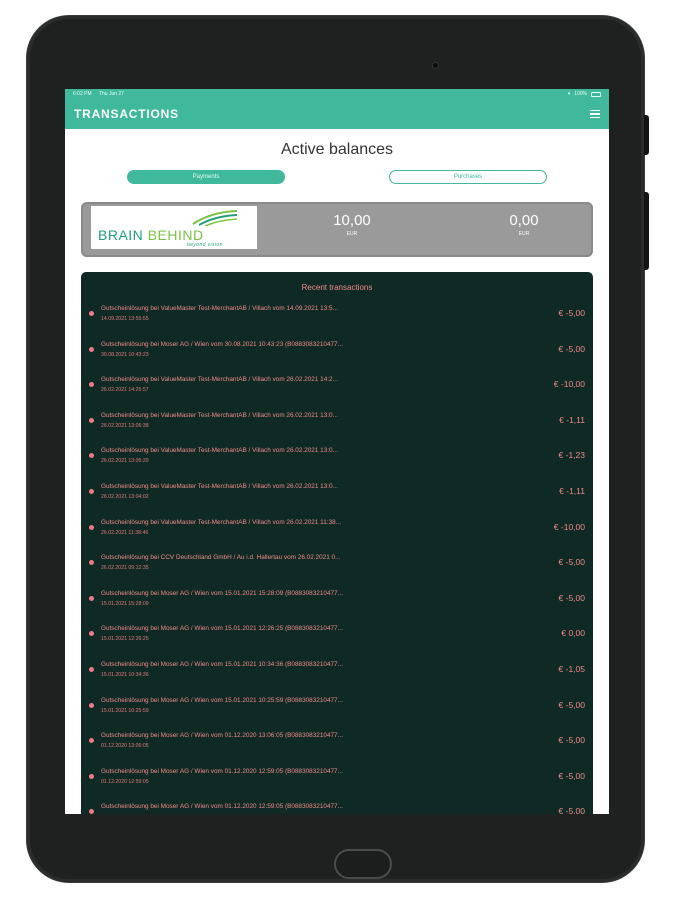  What do you see at coordinates (573, 633) in the screenshot?
I see `transaction-amount: € 0,00` at bounding box center [573, 633].